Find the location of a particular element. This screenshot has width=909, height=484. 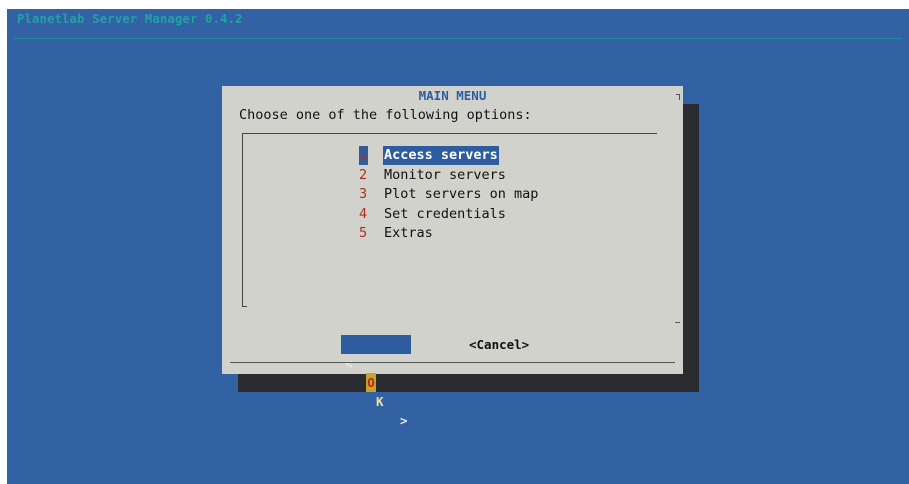

ok-bracket-left: < is located at coordinates (349, 363).